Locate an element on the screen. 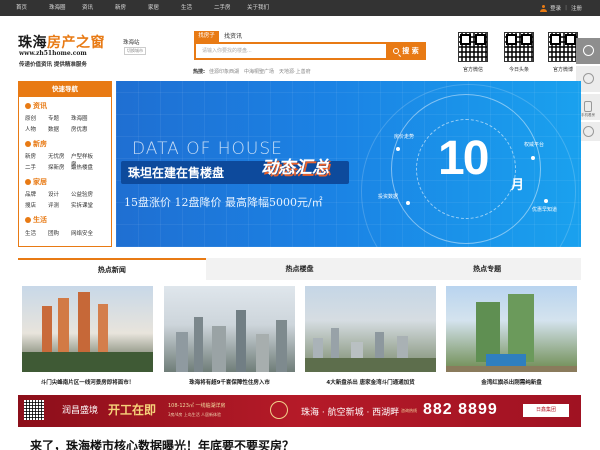 The image size is (600, 450). link-row: 搜店 评测 实拆课堂 is located at coordinates (59, 205).